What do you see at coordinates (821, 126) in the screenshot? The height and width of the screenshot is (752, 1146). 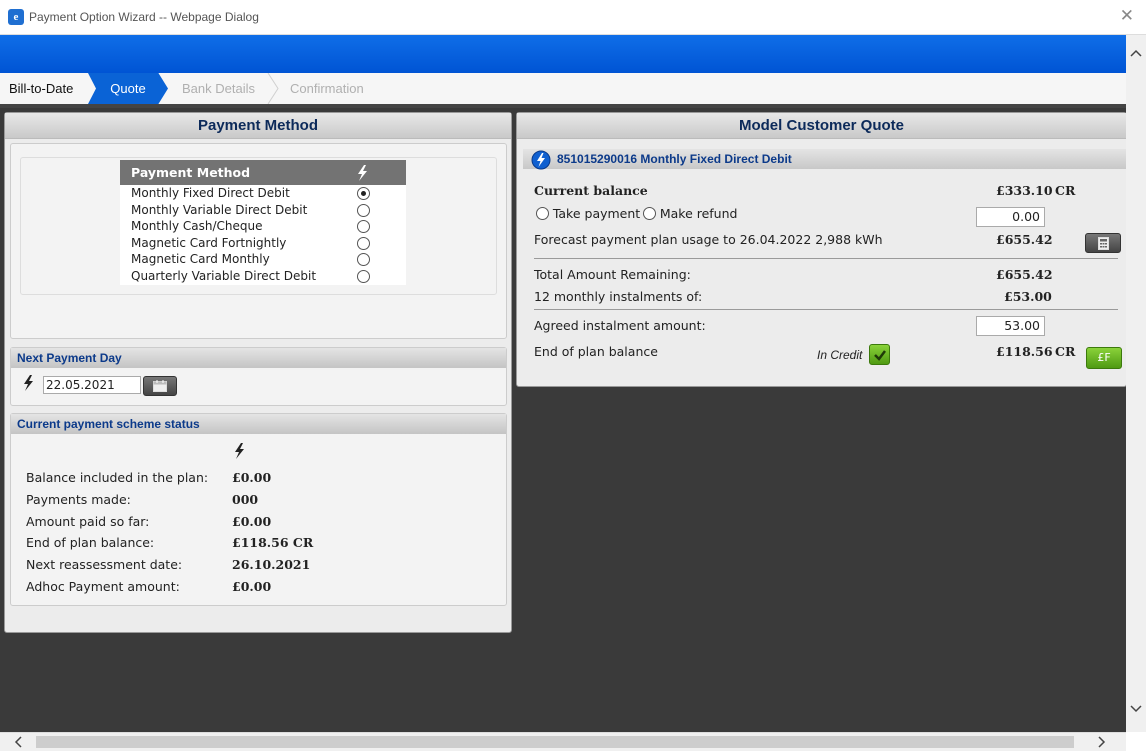 I see `panel-title: Model Customer Quote` at bounding box center [821, 126].